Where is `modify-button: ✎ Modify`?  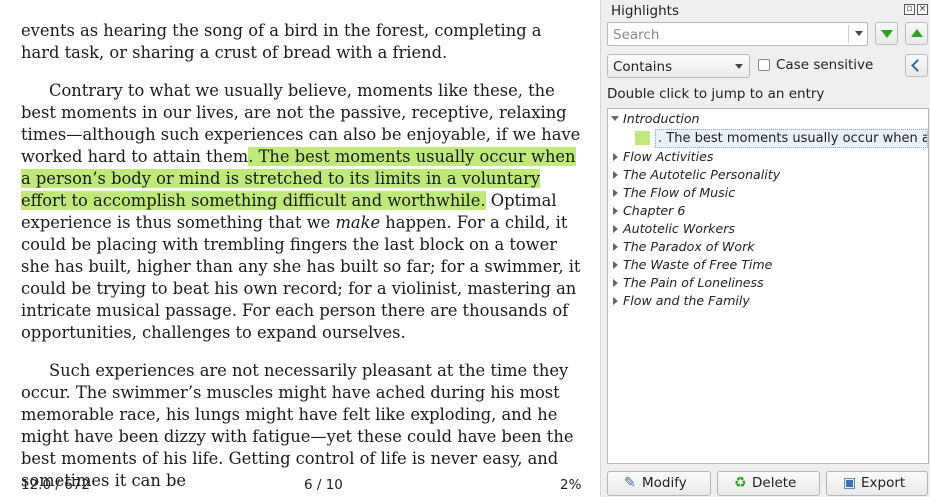
modify-button: ✎ Modify is located at coordinates (659, 483).